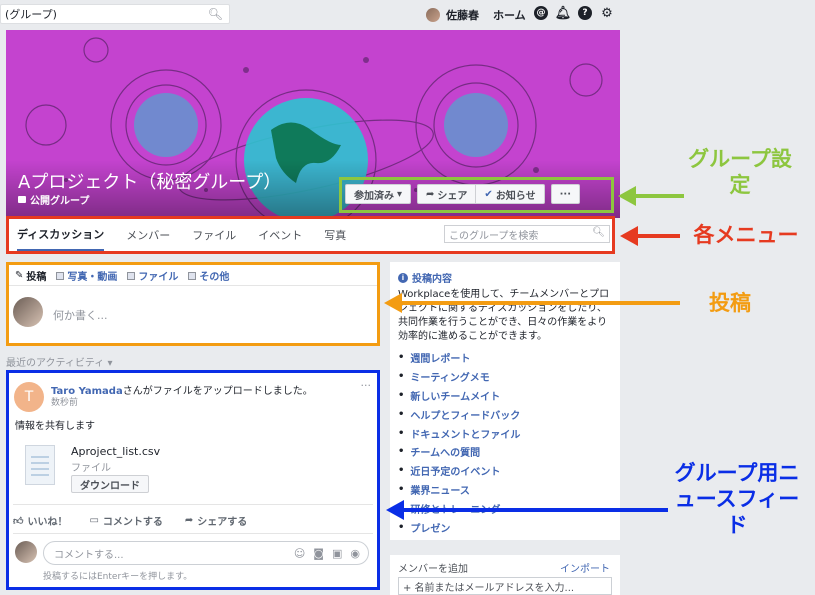 This screenshot has width=815, height=595. I want to click on help-icon: ?, so click(585, 13).